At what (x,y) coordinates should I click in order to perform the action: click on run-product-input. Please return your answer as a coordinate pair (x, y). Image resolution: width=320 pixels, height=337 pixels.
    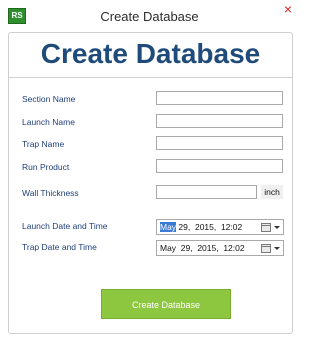
    Looking at the image, I should click on (219, 166).